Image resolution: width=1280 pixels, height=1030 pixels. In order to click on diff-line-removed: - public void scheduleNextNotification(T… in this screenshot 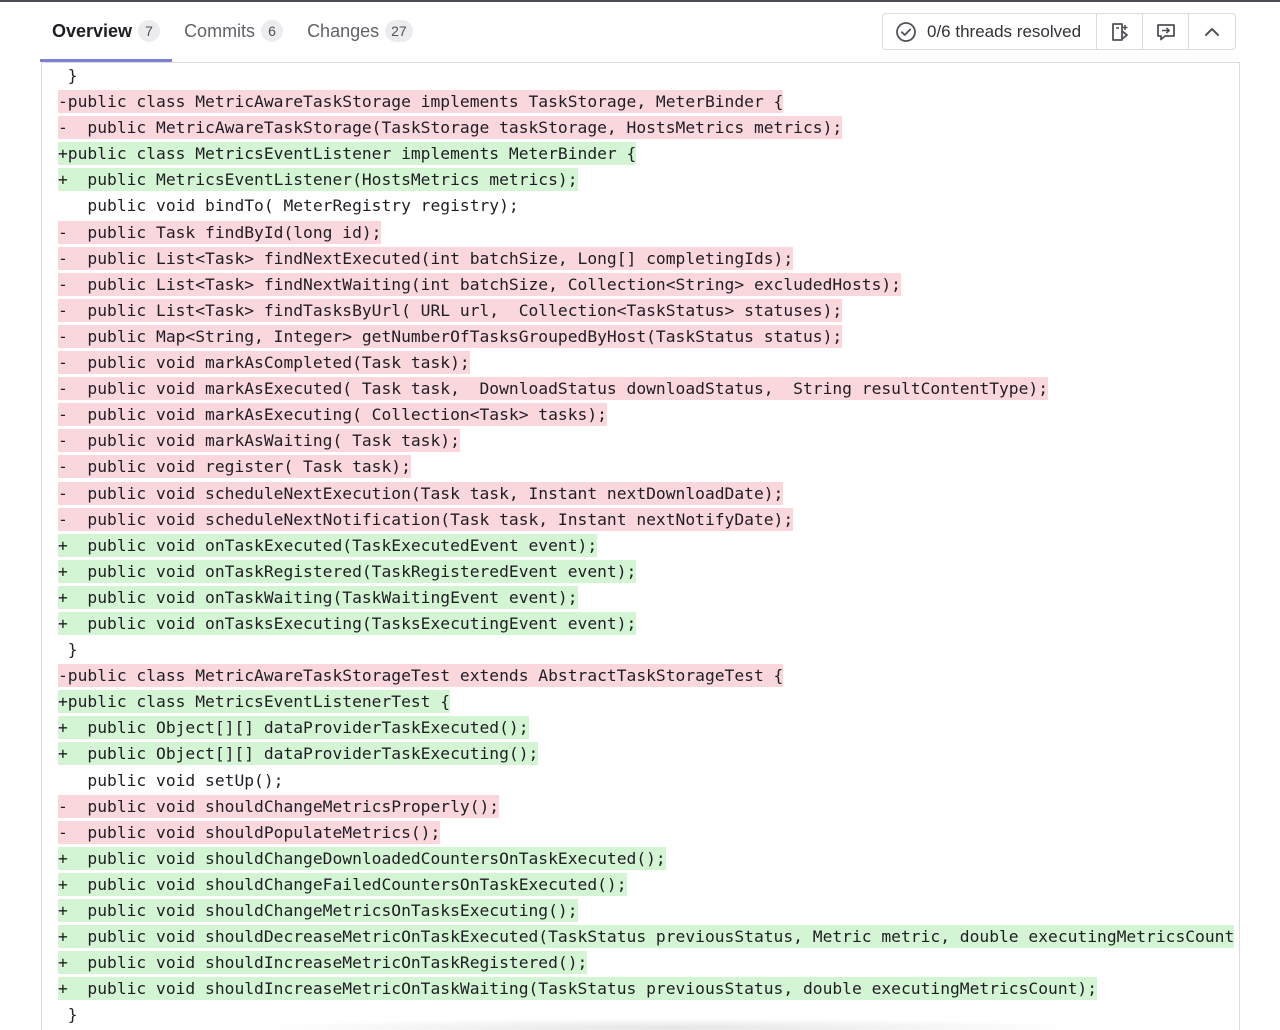, I will do `click(646, 520)`.